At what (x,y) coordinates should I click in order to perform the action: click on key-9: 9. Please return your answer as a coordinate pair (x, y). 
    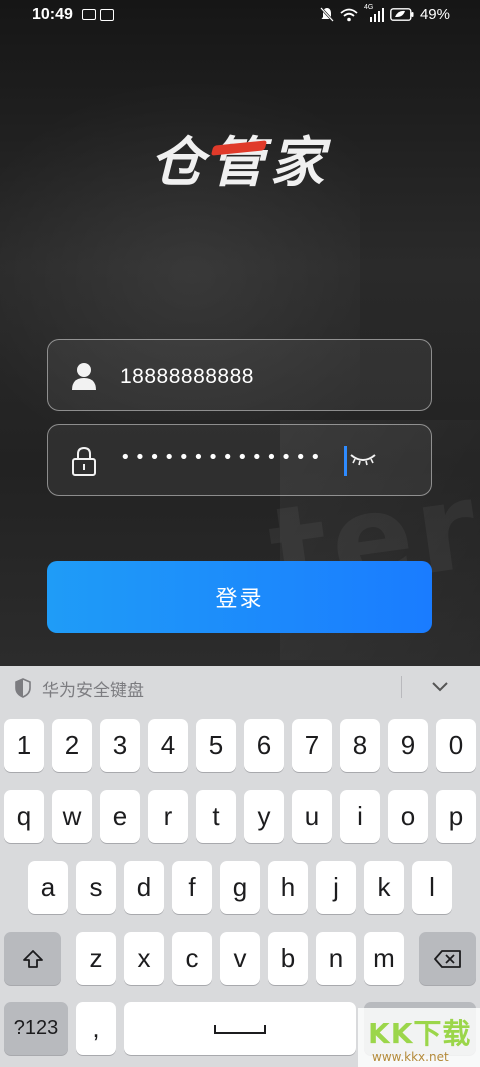
    Looking at the image, I should click on (408, 745).